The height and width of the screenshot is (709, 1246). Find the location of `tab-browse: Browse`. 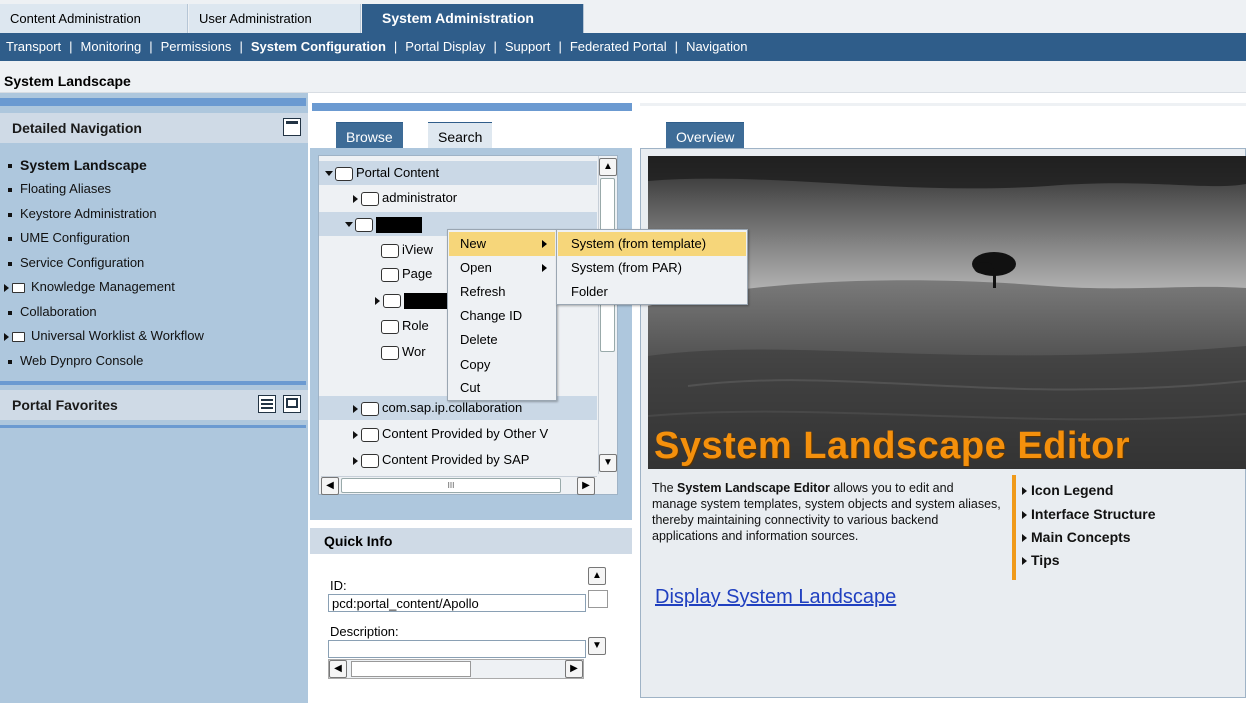

tab-browse: Browse is located at coordinates (369, 135).